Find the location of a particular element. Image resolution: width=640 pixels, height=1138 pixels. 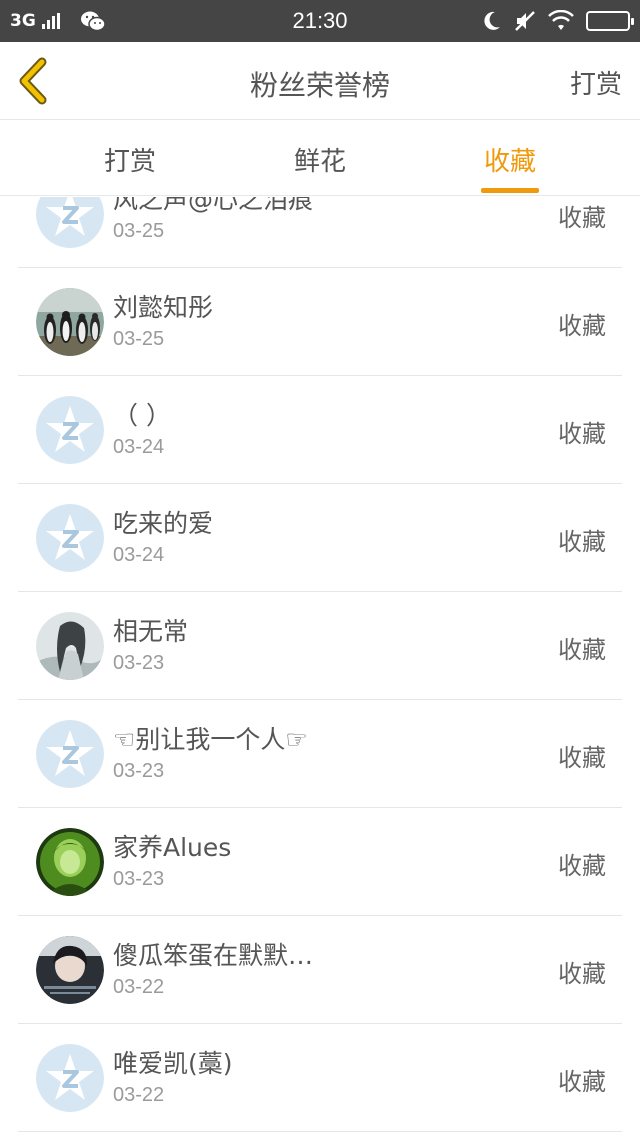

list-item: 傻瓜笨蛋在默默… 03-22 收藏 is located at coordinates (320, 970).